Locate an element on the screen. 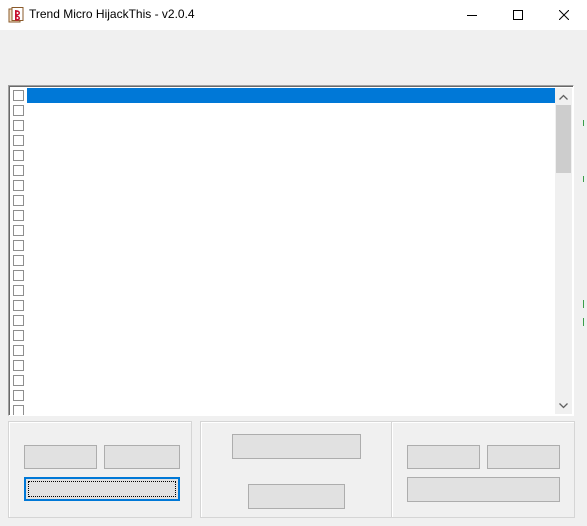 This screenshot has height=526, width=587. left-button-group is located at coordinates (100, 469).